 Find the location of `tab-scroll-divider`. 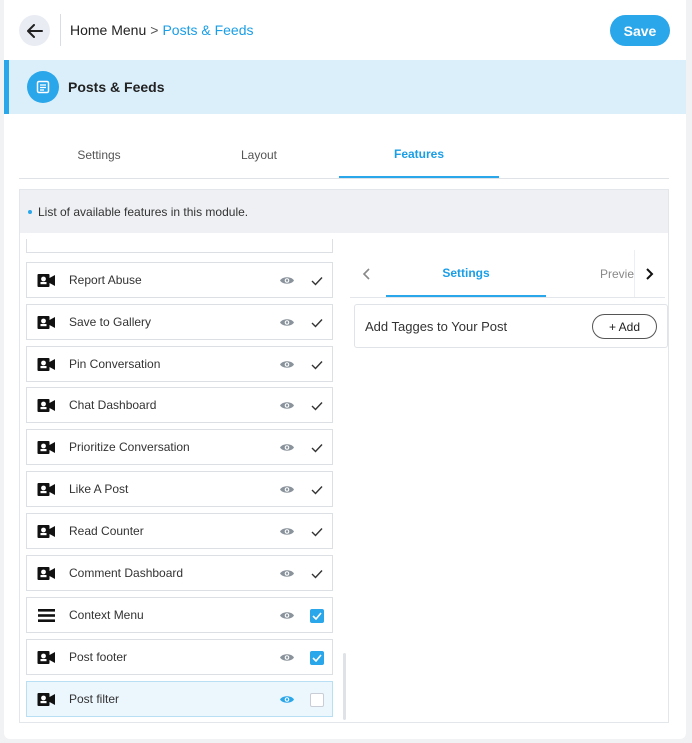

tab-scroll-divider is located at coordinates (634, 273).